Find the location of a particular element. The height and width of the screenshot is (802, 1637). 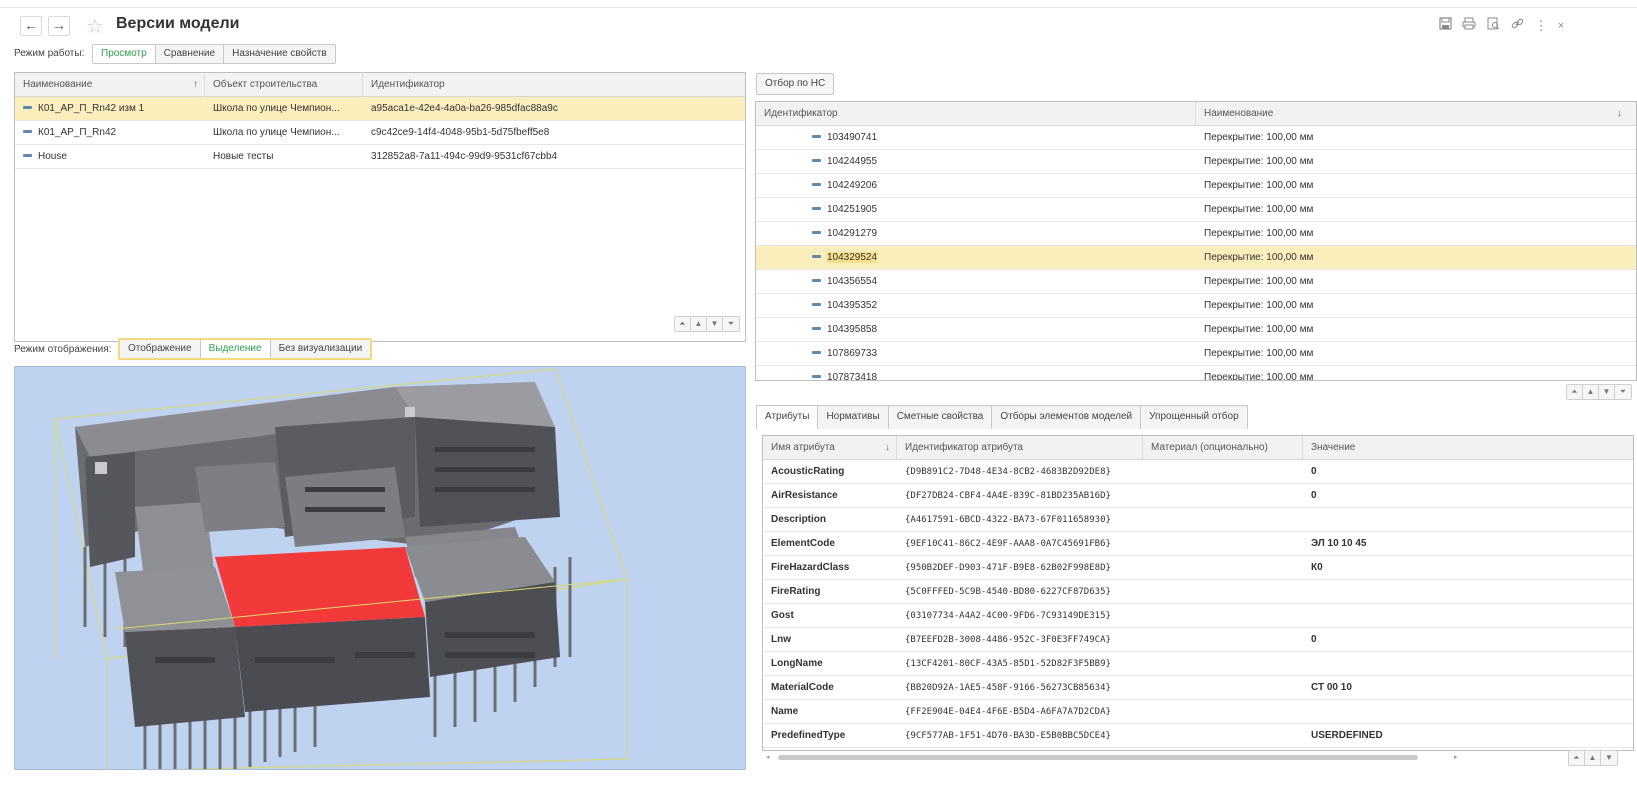

table-row: 104395858 Перекрытие: 100,00 мм is located at coordinates (1196, 330).